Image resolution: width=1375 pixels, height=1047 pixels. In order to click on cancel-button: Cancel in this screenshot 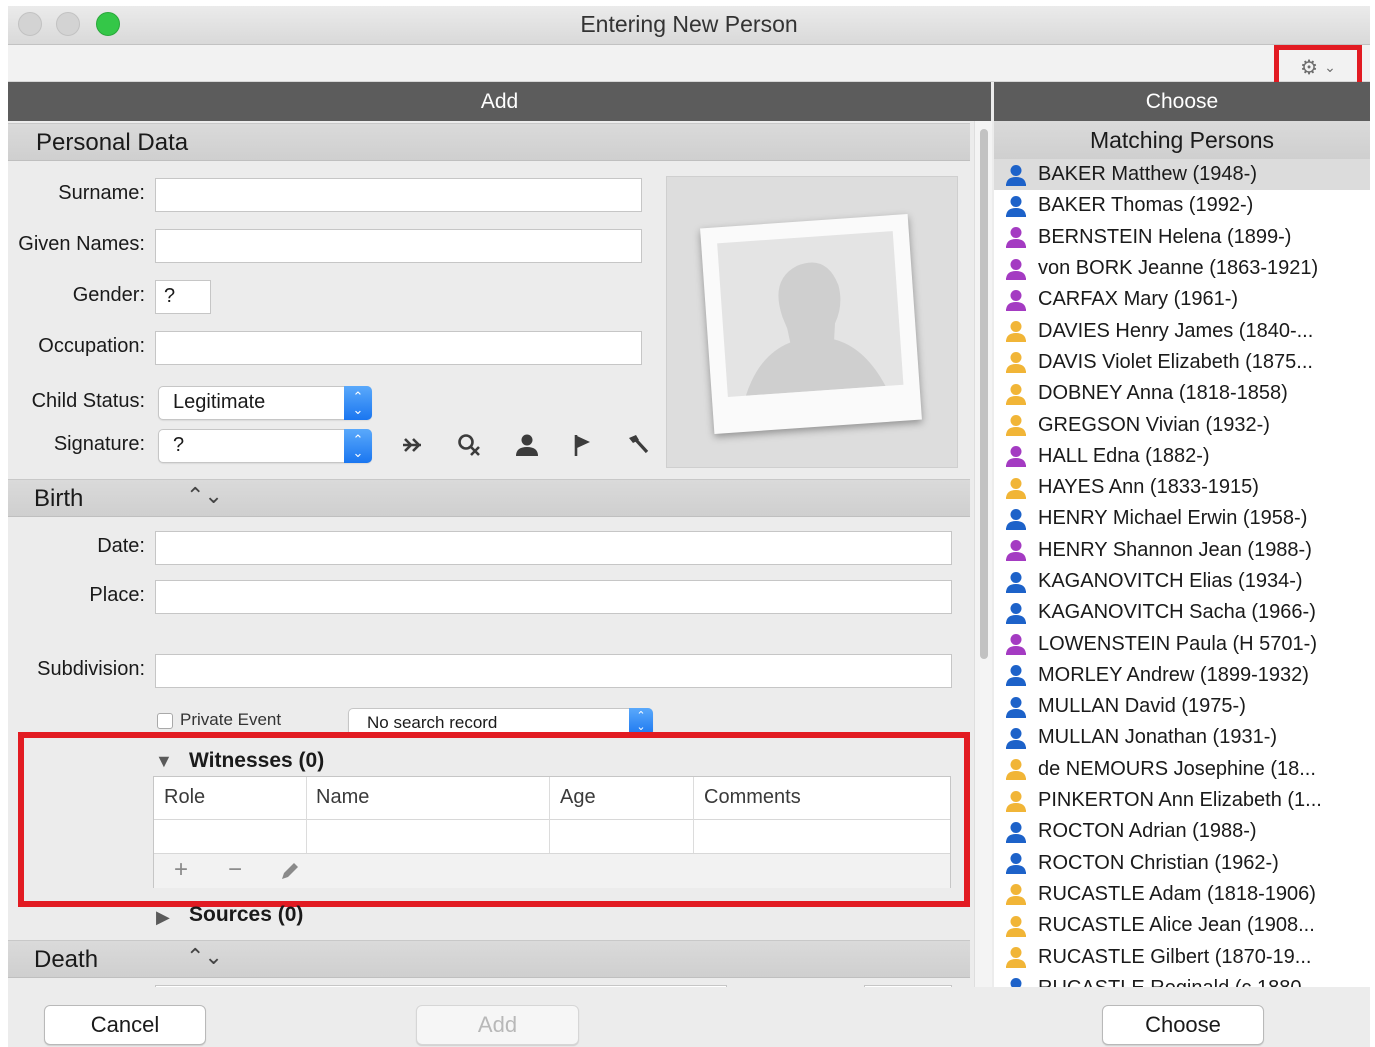, I will do `click(125, 1025)`.